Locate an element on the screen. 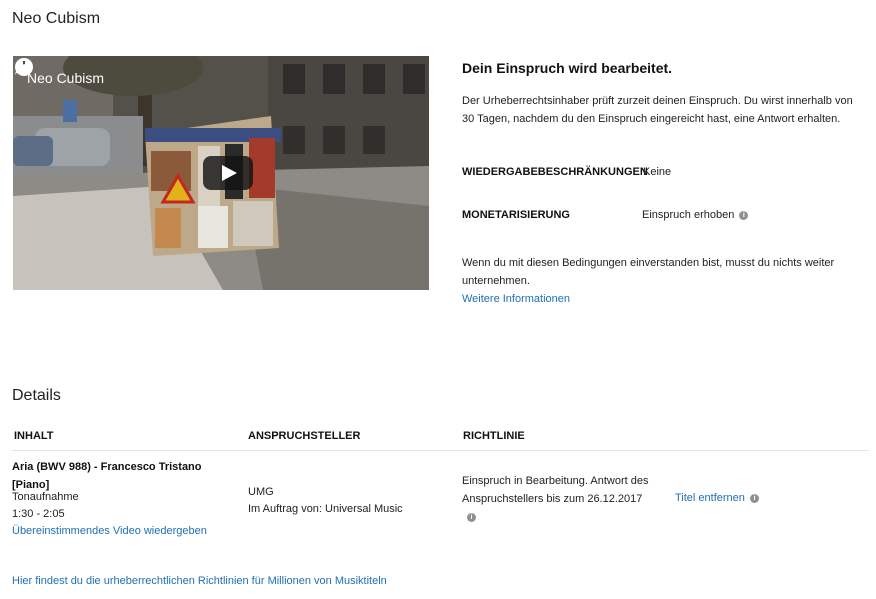 The height and width of the screenshot is (599, 876). video-title: Neo Cubism is located at coordinates (66, 78).